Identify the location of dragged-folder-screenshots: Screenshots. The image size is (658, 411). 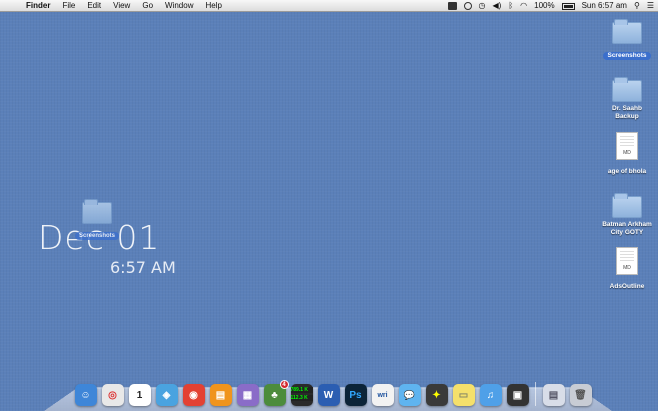
(97, 220).